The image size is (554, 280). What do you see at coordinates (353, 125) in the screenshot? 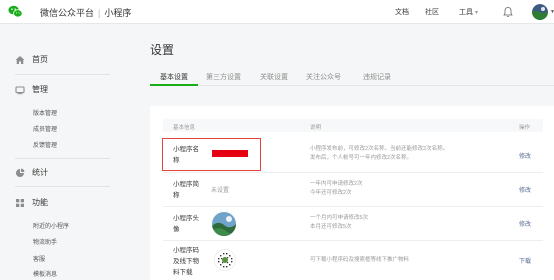
I see `table-header: 基本信息 说明 操作` at bounding box center [353, 125].